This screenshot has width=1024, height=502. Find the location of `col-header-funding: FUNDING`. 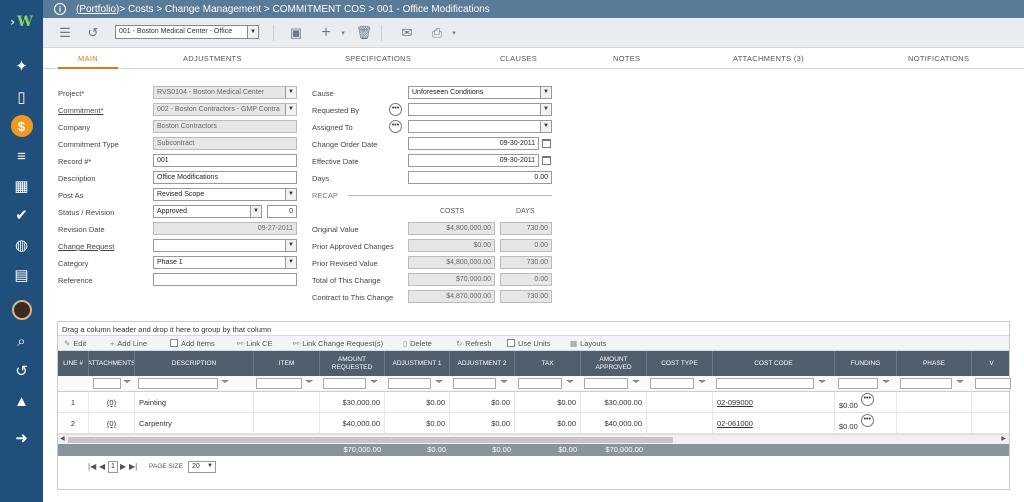

col-header-funding: FUNDING is located at coordinates (866, 363).